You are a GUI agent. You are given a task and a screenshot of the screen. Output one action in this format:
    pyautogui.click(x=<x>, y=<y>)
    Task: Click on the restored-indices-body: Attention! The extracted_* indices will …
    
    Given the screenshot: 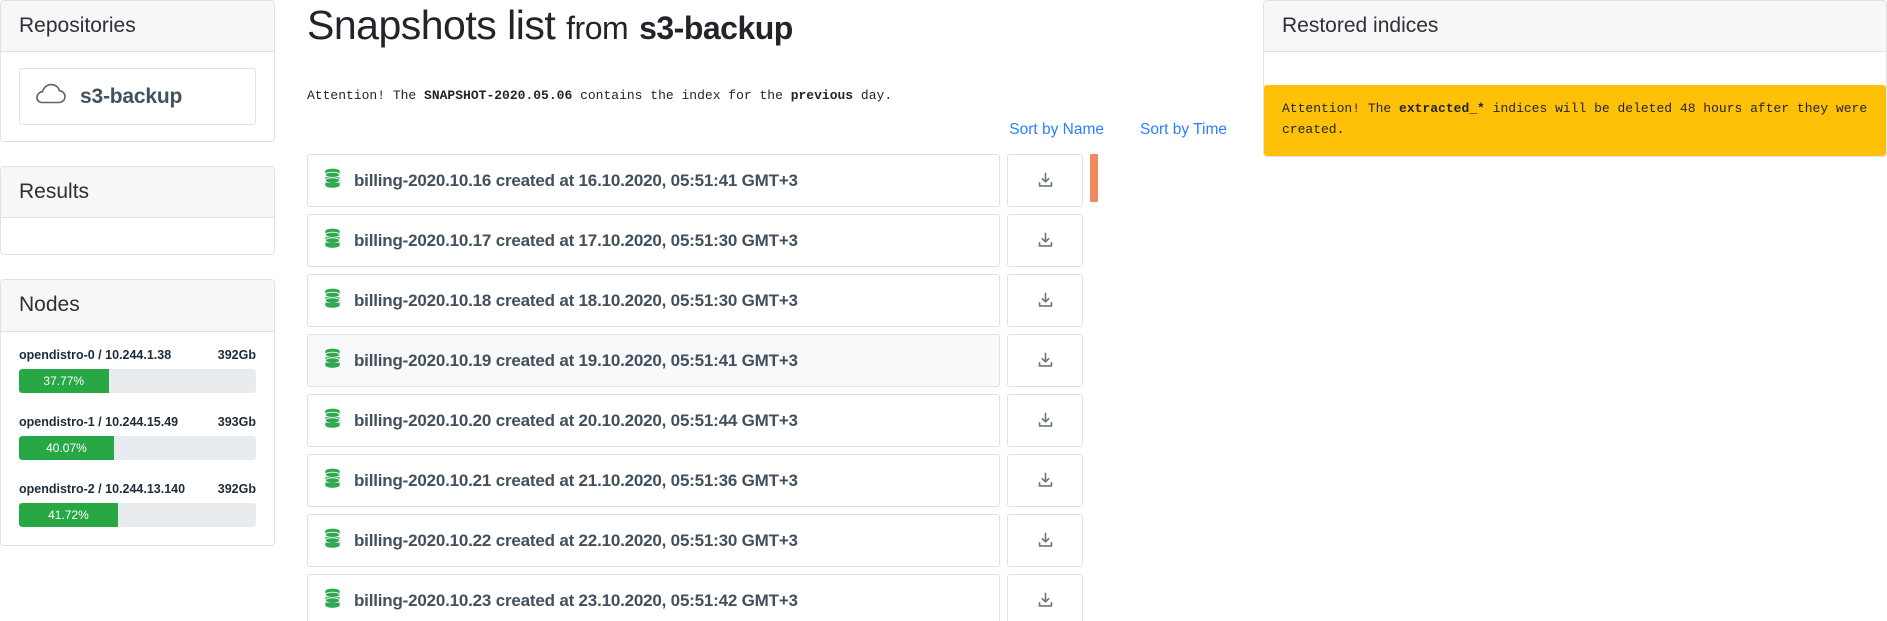 What is the action you would take?
    pyautogui.click(x=1575, y=104)
    